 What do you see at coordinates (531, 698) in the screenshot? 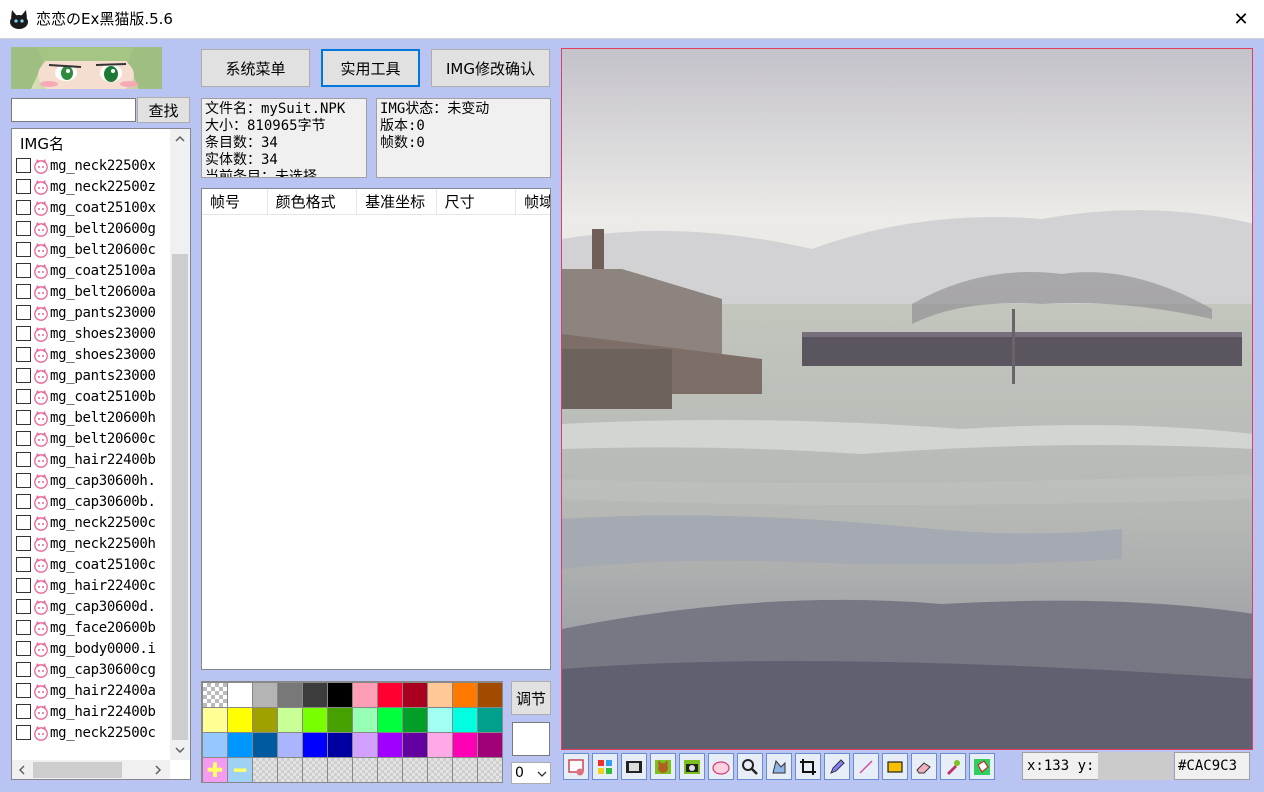
I see `adjust-button: 调节` at bounding box center [531, 698].